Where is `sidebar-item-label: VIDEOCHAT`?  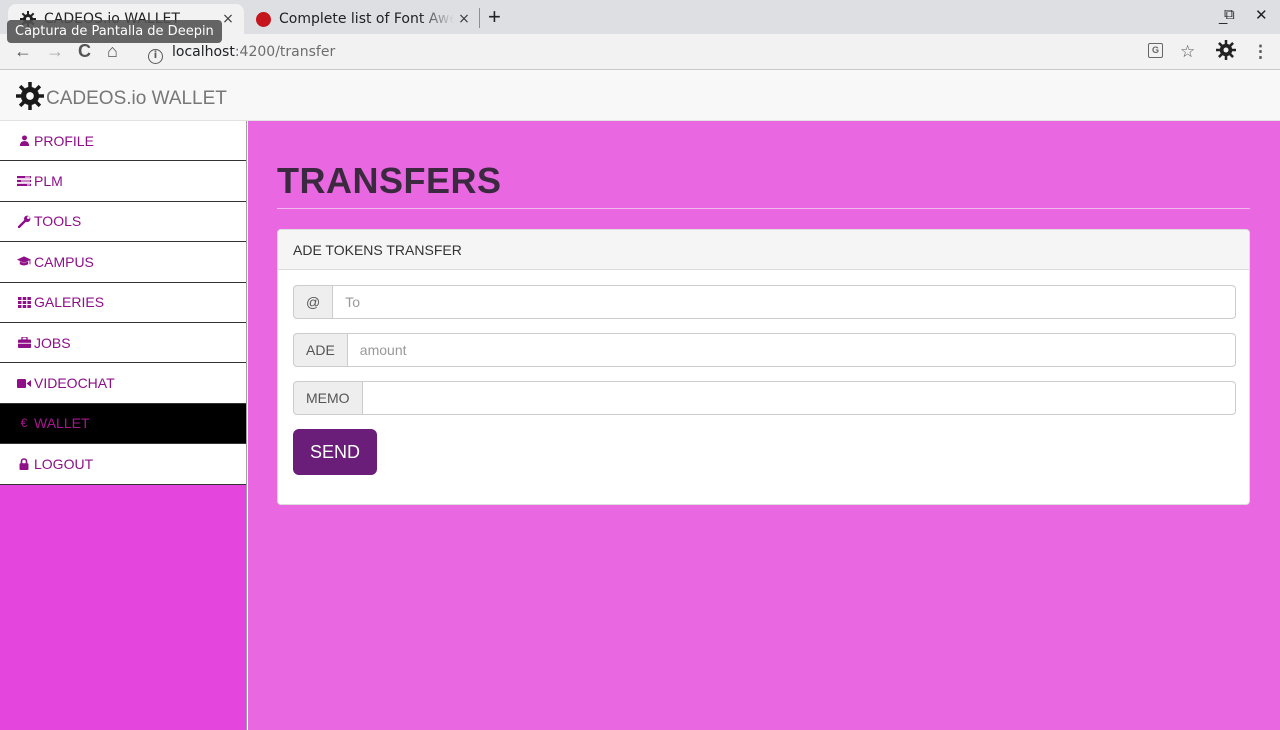
sidebar-item-label: VIDEOCHAT is located at coordinates (74, 383).